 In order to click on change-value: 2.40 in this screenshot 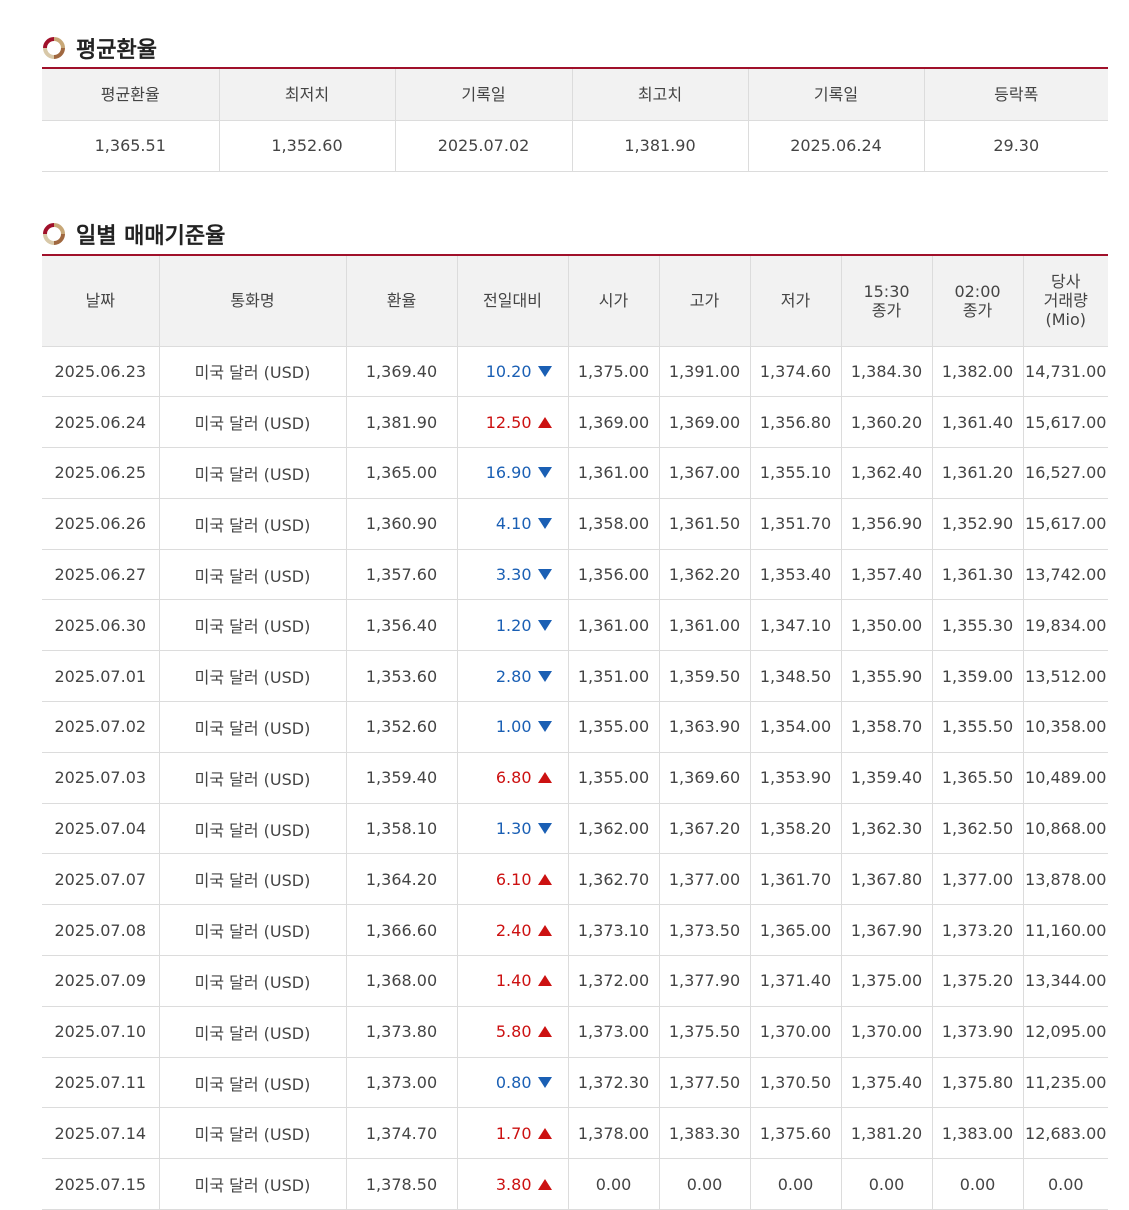, I will do `click(524, 930)`.